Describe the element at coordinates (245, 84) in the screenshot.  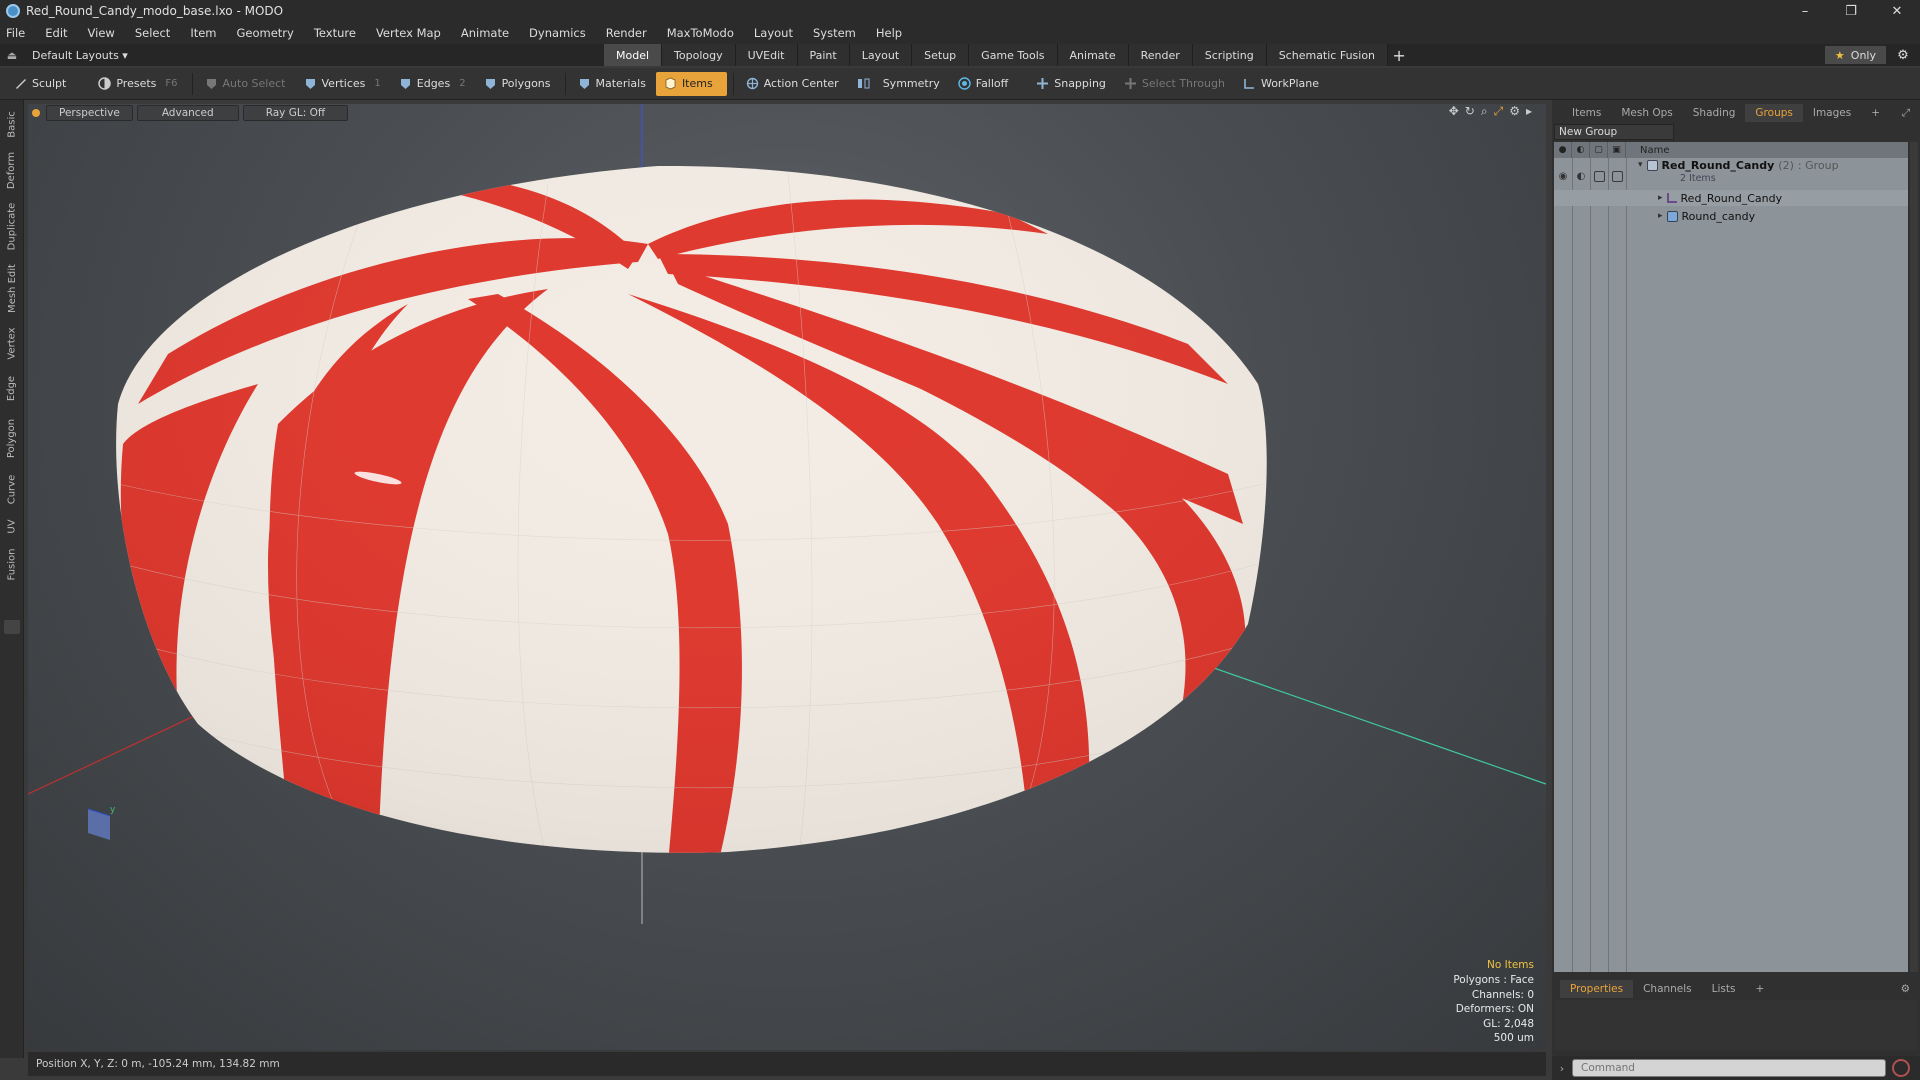
I see `auto-select-button: Auto Select` at that location.